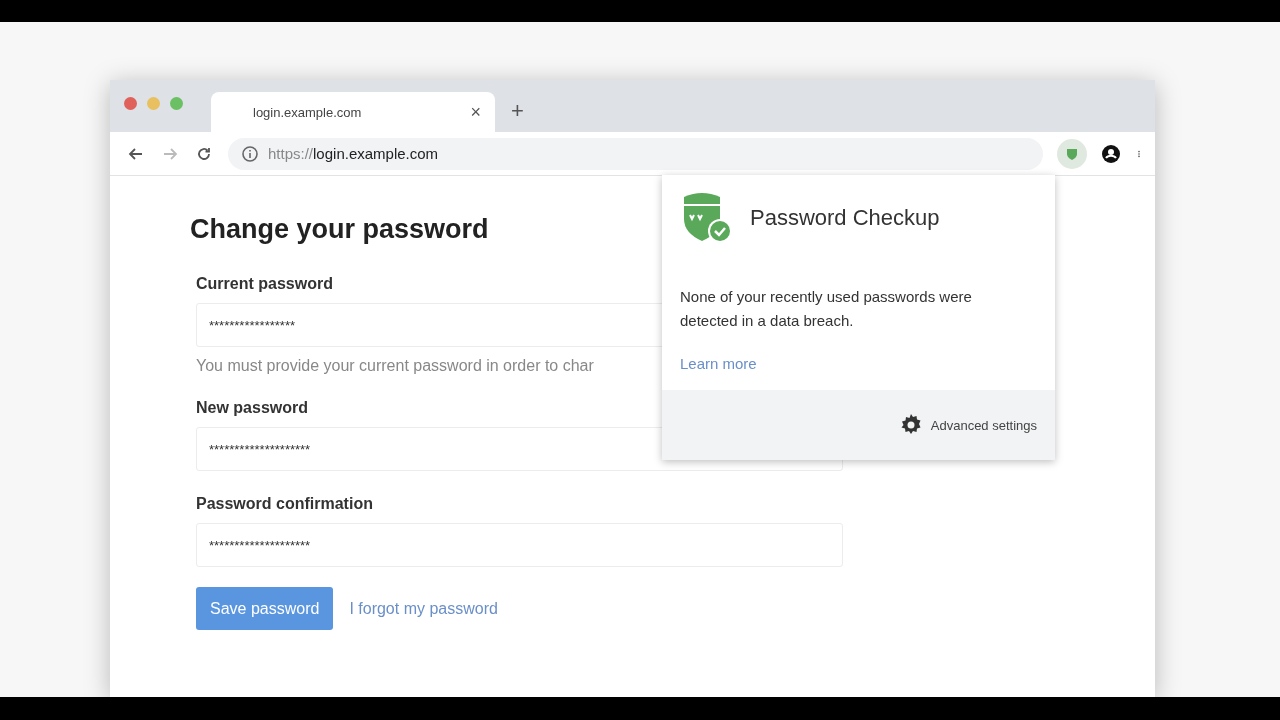  Describe the element at coordinates (983, 425) in the screenshot. I see `advanced-settings-link: Advanced settings` at that location.